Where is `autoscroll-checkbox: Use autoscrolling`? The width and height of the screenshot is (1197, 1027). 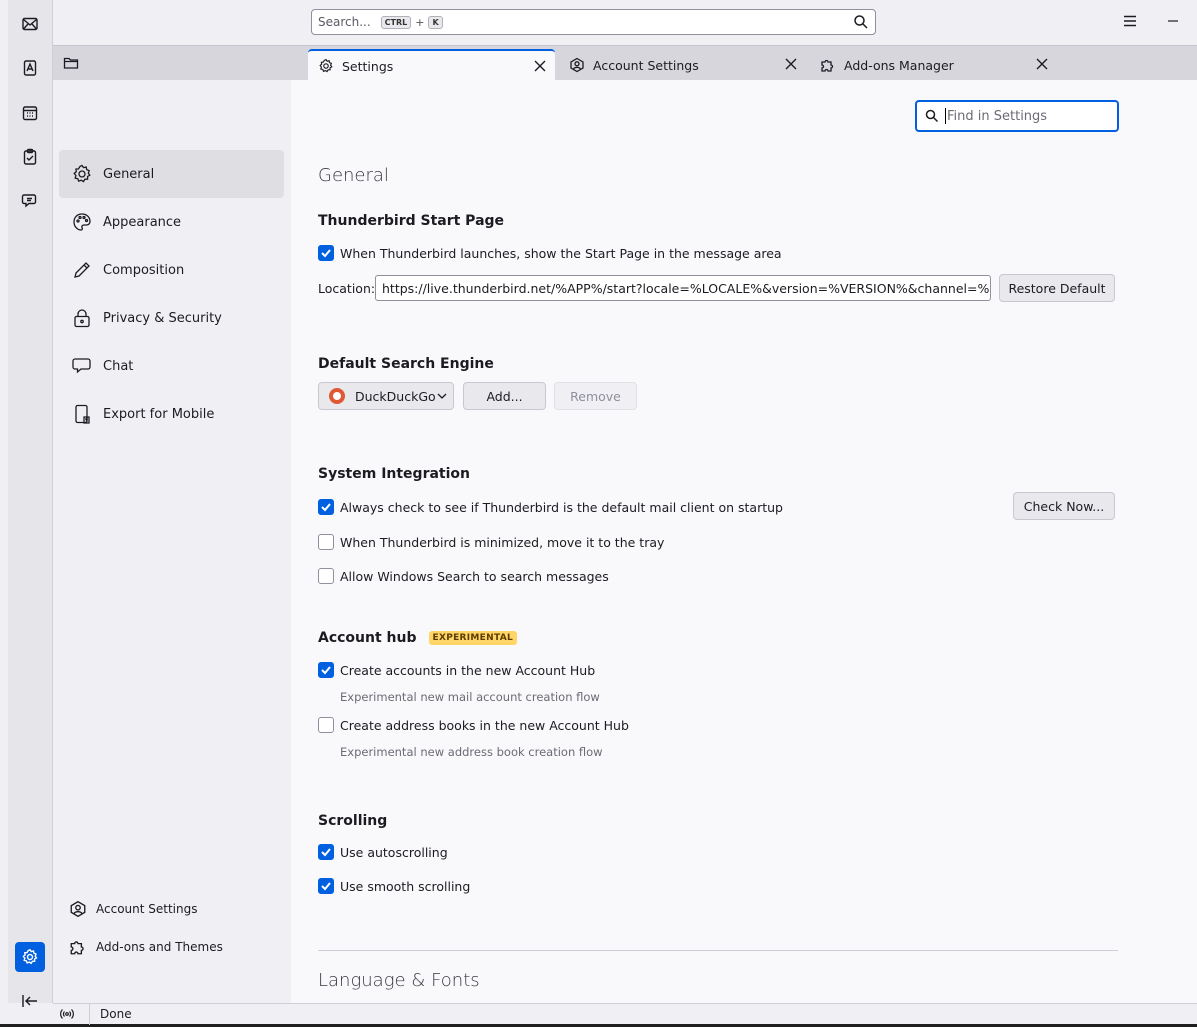 autoscroll-checkbox: Use autoscrolling is located at coordinates (383, 852).